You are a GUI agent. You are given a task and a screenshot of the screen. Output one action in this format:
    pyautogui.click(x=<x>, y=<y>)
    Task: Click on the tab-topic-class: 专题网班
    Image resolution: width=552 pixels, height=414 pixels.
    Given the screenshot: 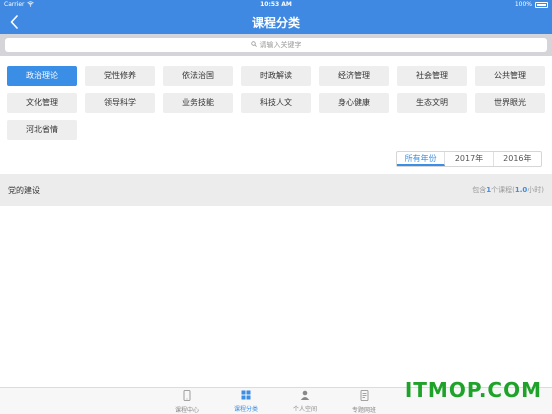 What is the action you would take?
    pyautogui.click(x=364, y=402)
    